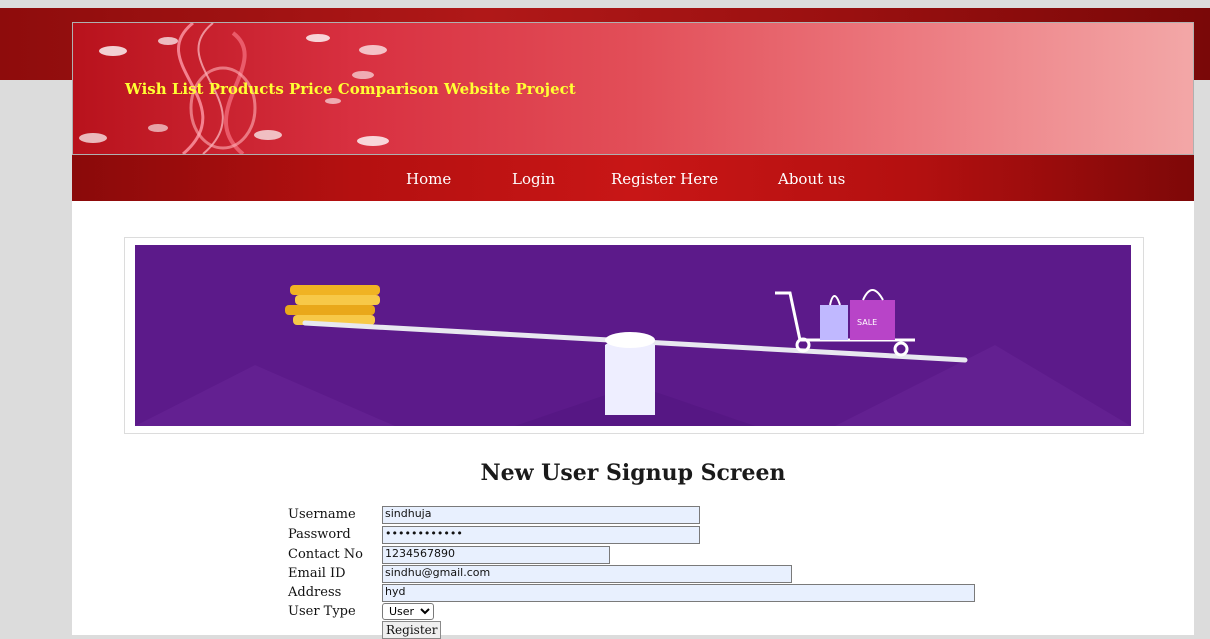 The height and width of the screenshot is (639, 1210). What do you see at coordinates (633, 473) in the screenshot?
I see `page-title: New User Signup Screen` at bounding box center [633, 473].